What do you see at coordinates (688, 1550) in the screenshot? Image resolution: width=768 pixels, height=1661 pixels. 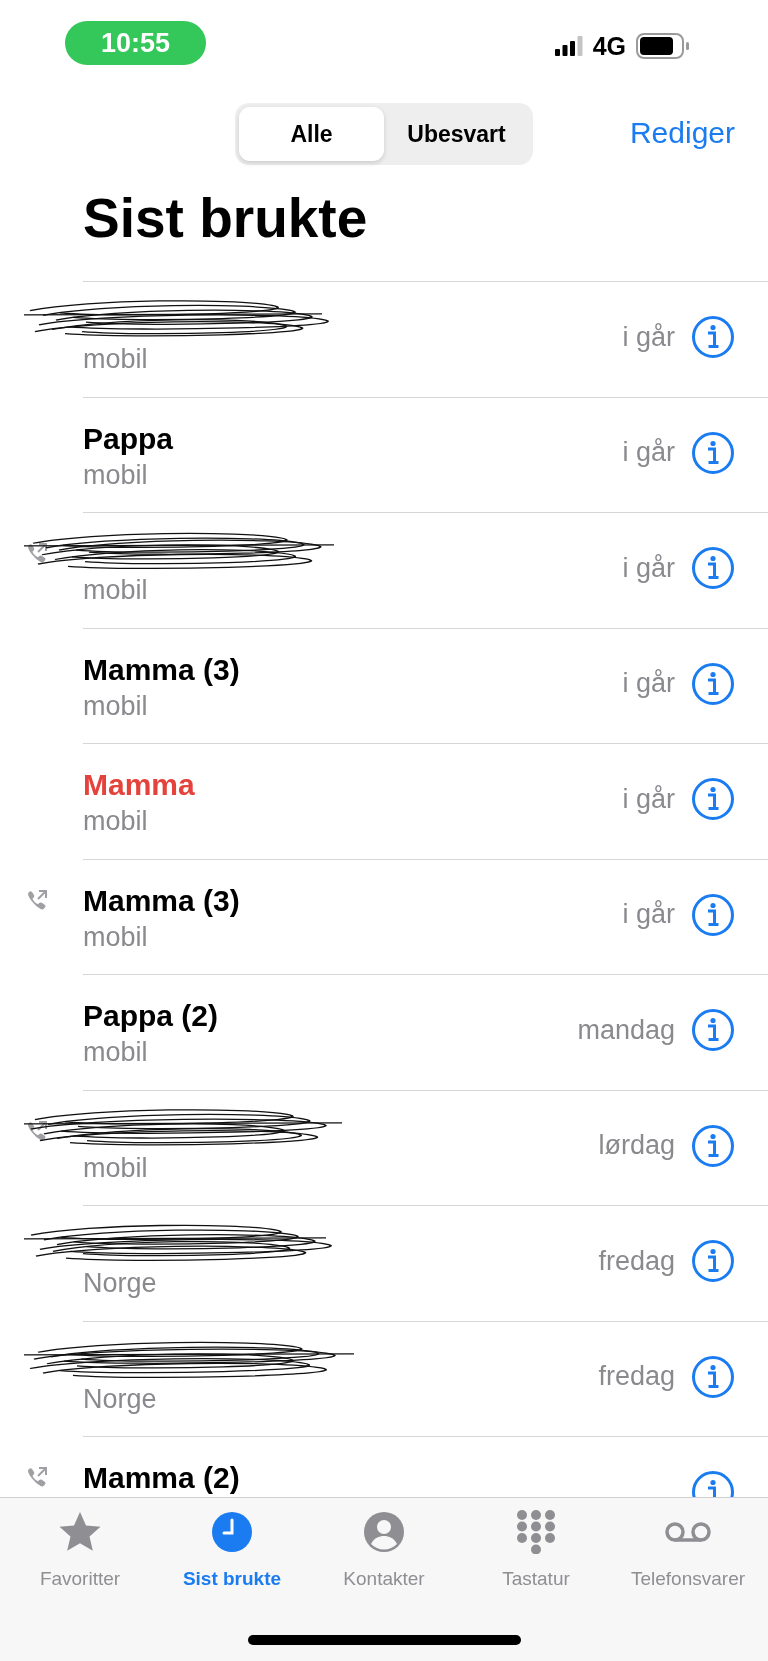 I see `tab-bar-item: Telefonsvarer` at bounding box center [688, 1550].